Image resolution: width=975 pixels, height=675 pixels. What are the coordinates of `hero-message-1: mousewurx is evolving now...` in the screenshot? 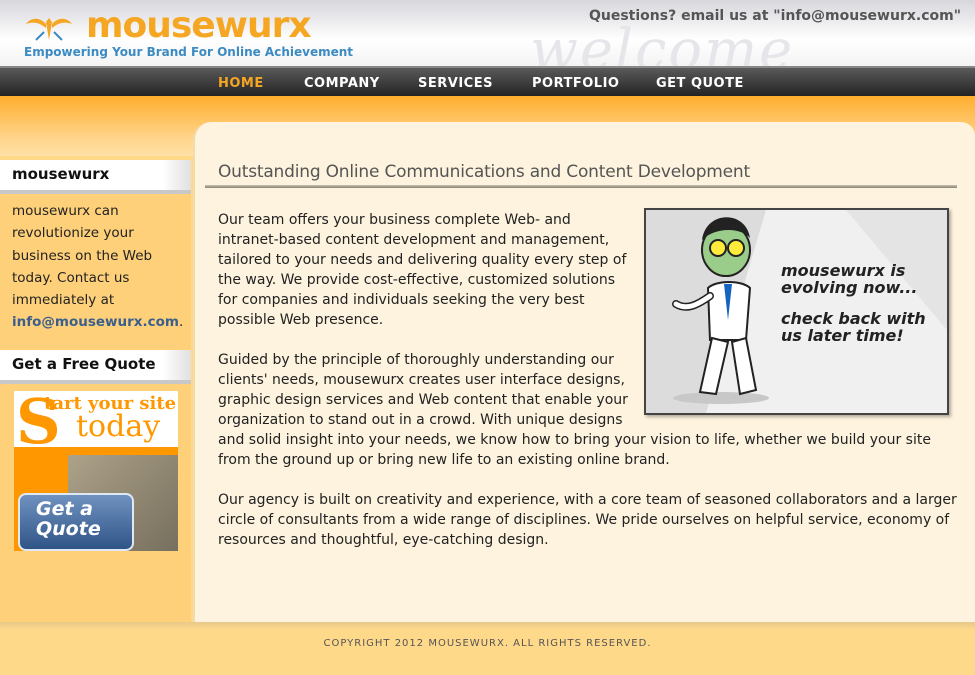 It's located at (849, 279).